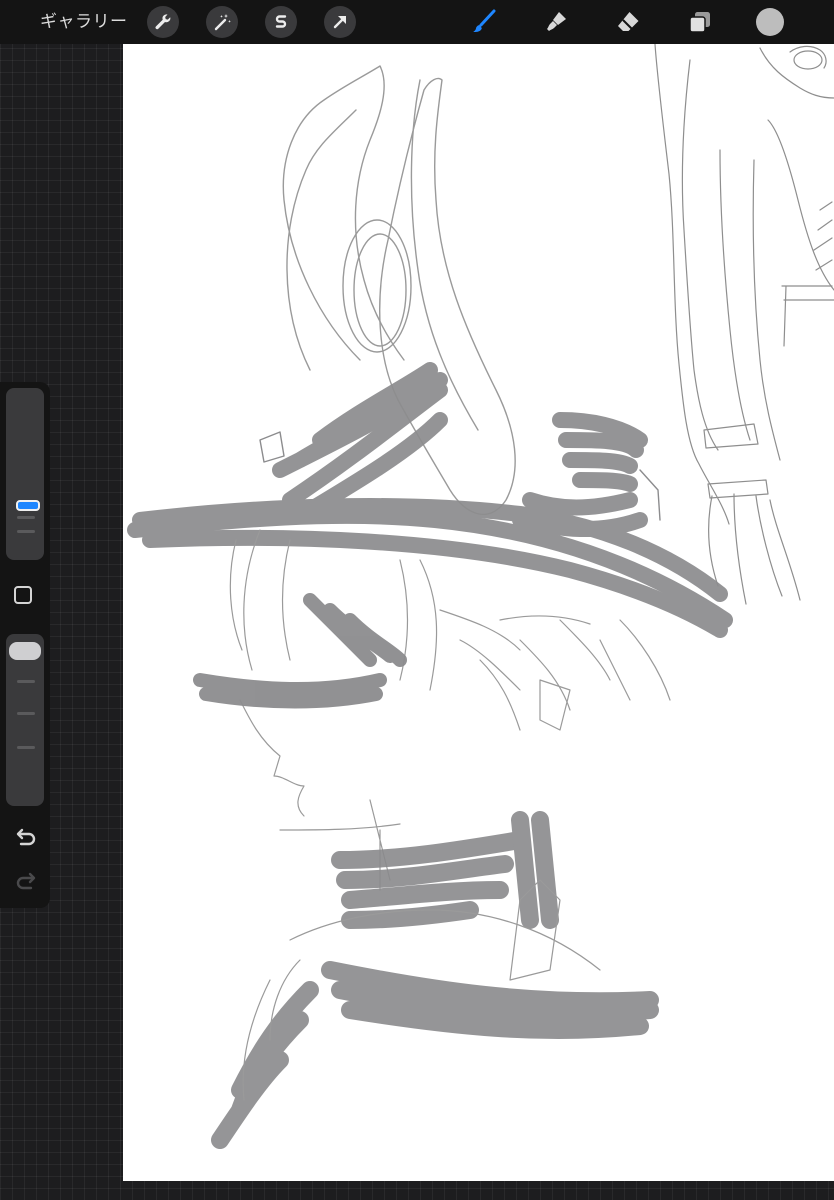  I want to click on magic-wand-icon, so click(222, 22).